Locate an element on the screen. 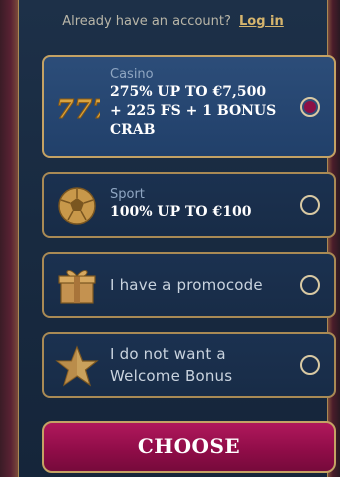  no-bonus-text: I do not want a Welcome Bonus is located at coordinates (198, 365).